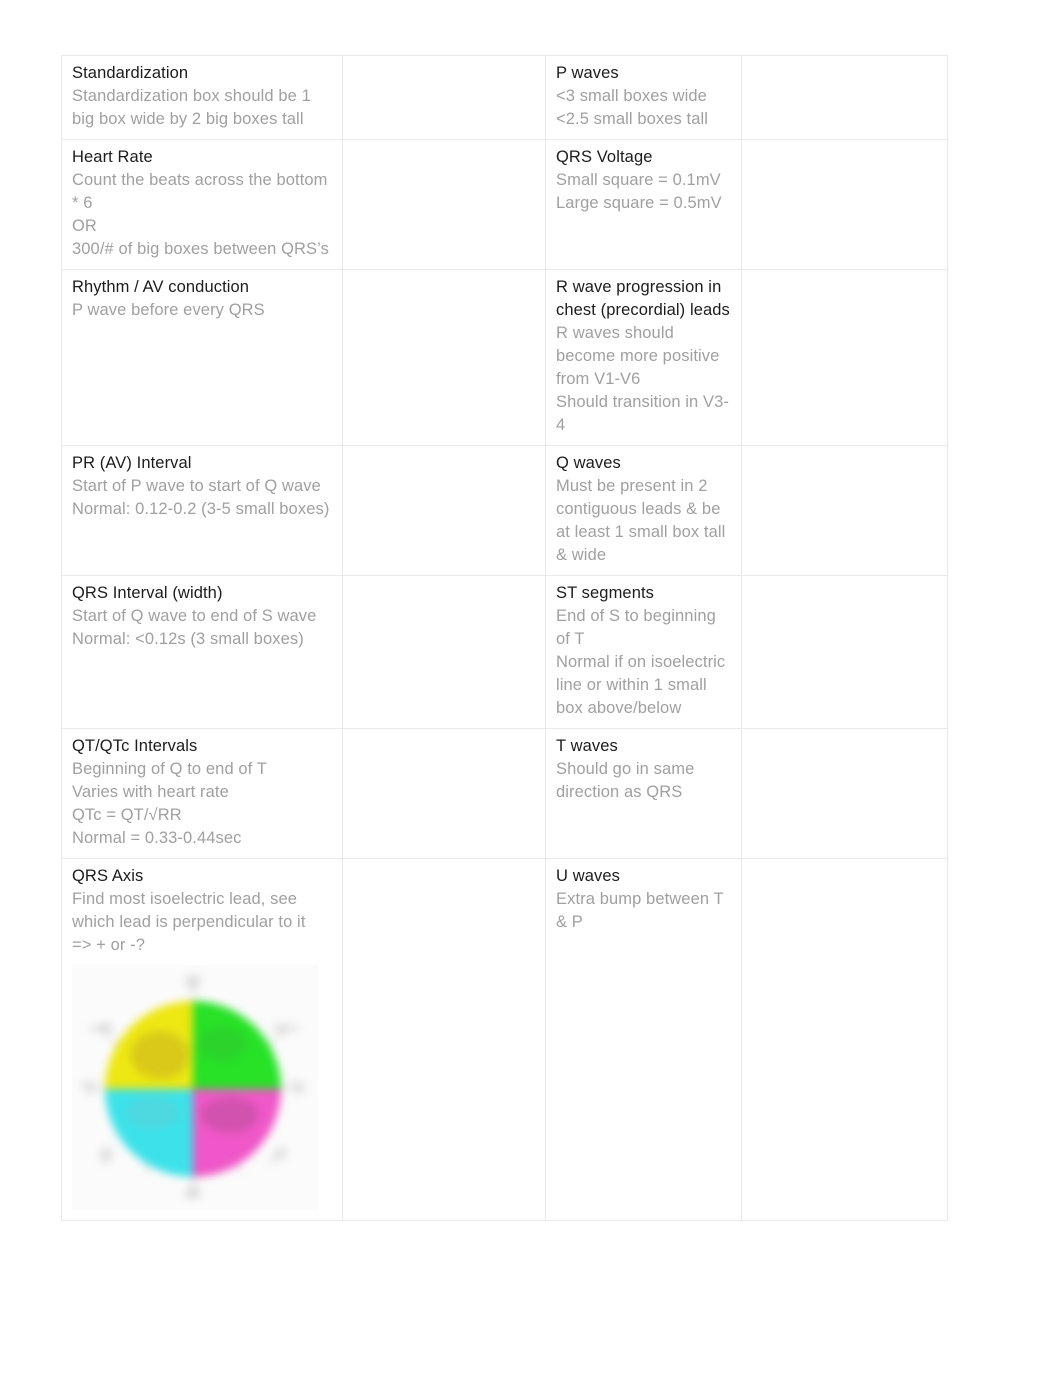  Describe the element at coordinates (640, 910) in the screenshot. I see `term-body: Extra bump between T & P` at that location.